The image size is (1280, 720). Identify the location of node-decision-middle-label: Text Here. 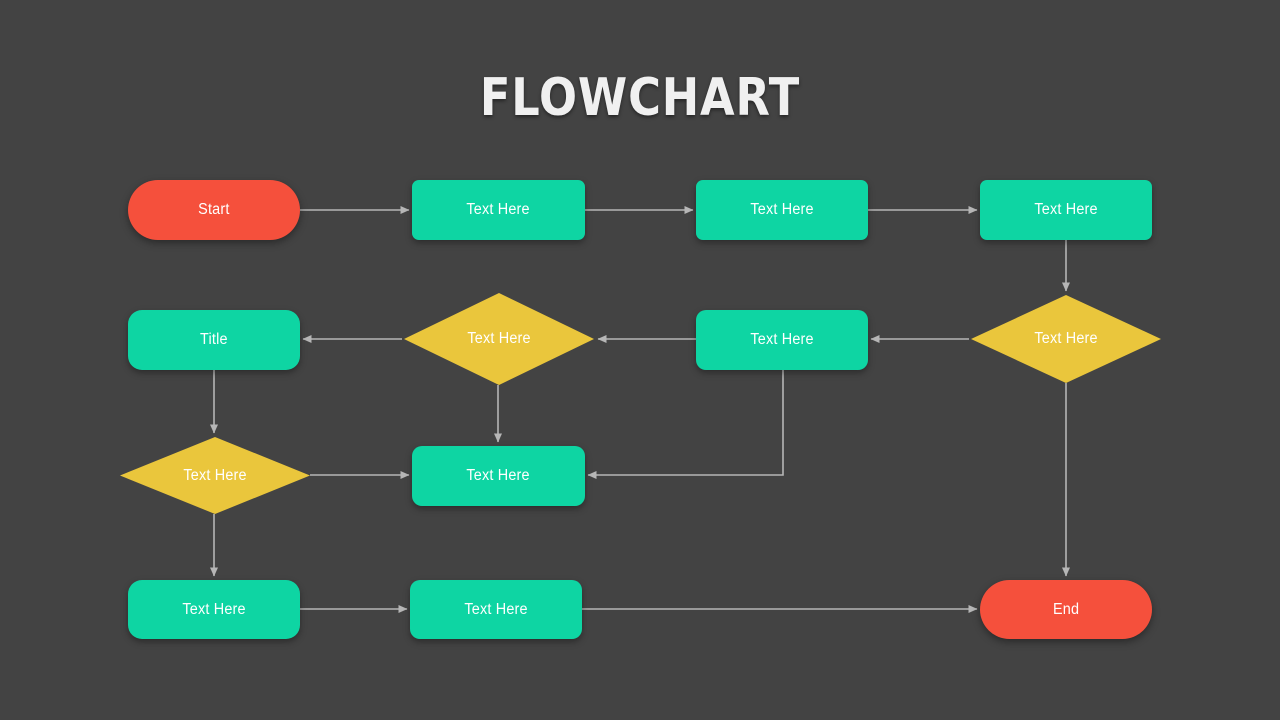
(499, 338).